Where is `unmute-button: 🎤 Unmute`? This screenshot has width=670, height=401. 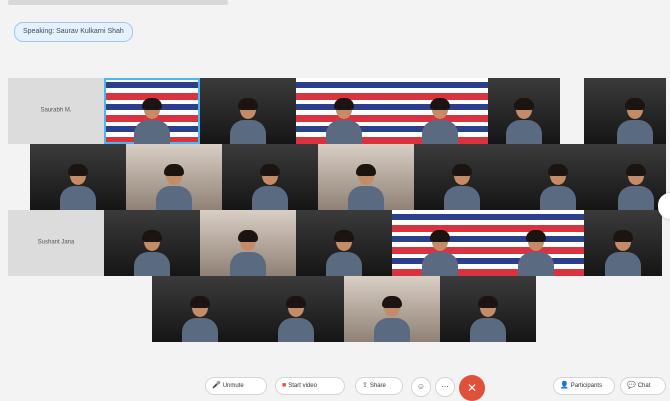
unmute-button: 🎤 Unmute is located at coordinates (236, 386).